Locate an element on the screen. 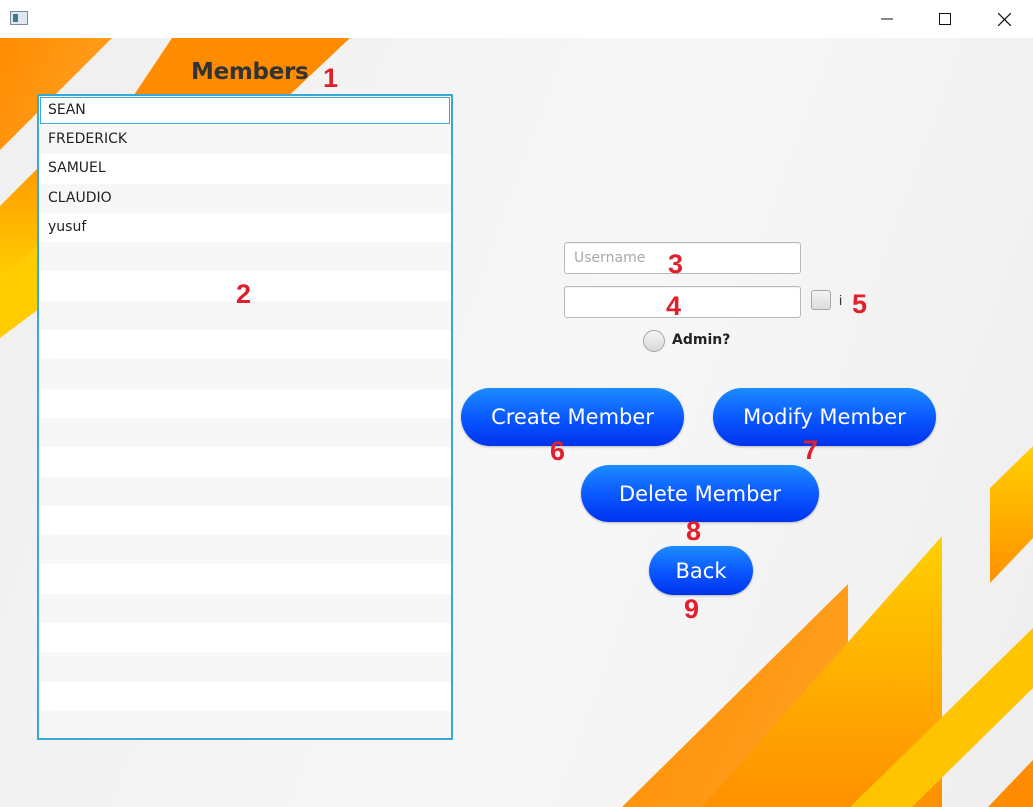 This screenshot has width=1033, height=807. close-button is located at coordinates (1004, 19).